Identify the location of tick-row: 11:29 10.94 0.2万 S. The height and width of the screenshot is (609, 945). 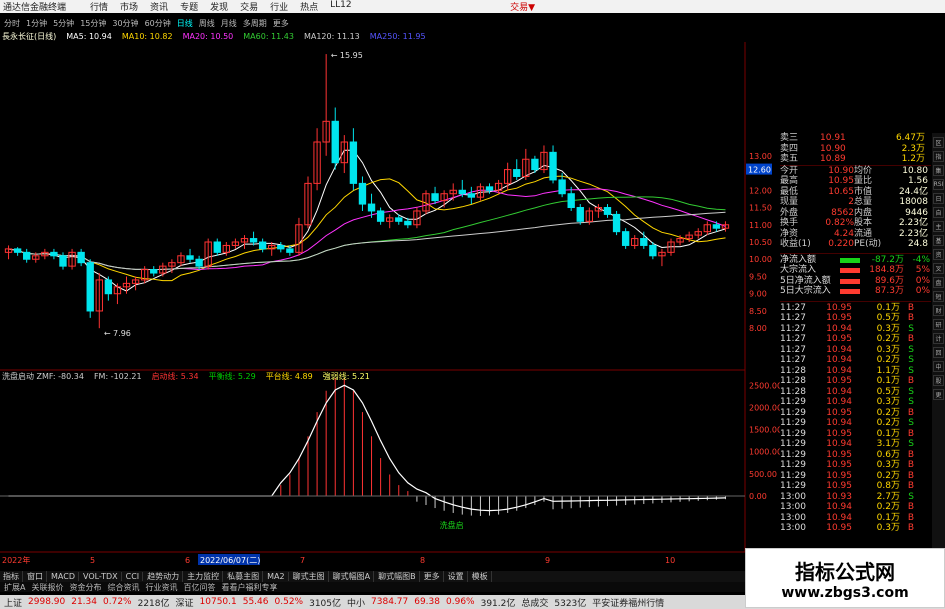
(855, 423).